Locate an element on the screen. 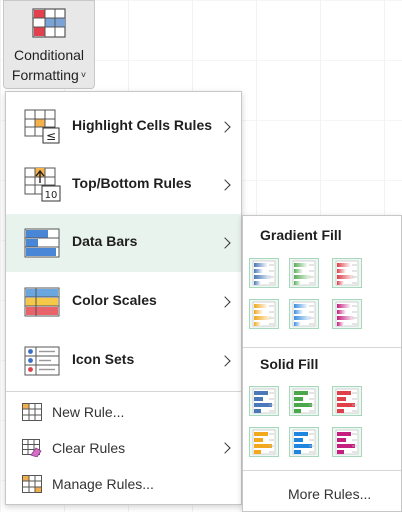 The width and height of the screenshot is (402, 512). menu-item-top-bottom-rules: 10 Top/Bottom Rules is located at coordinates (123, 185).